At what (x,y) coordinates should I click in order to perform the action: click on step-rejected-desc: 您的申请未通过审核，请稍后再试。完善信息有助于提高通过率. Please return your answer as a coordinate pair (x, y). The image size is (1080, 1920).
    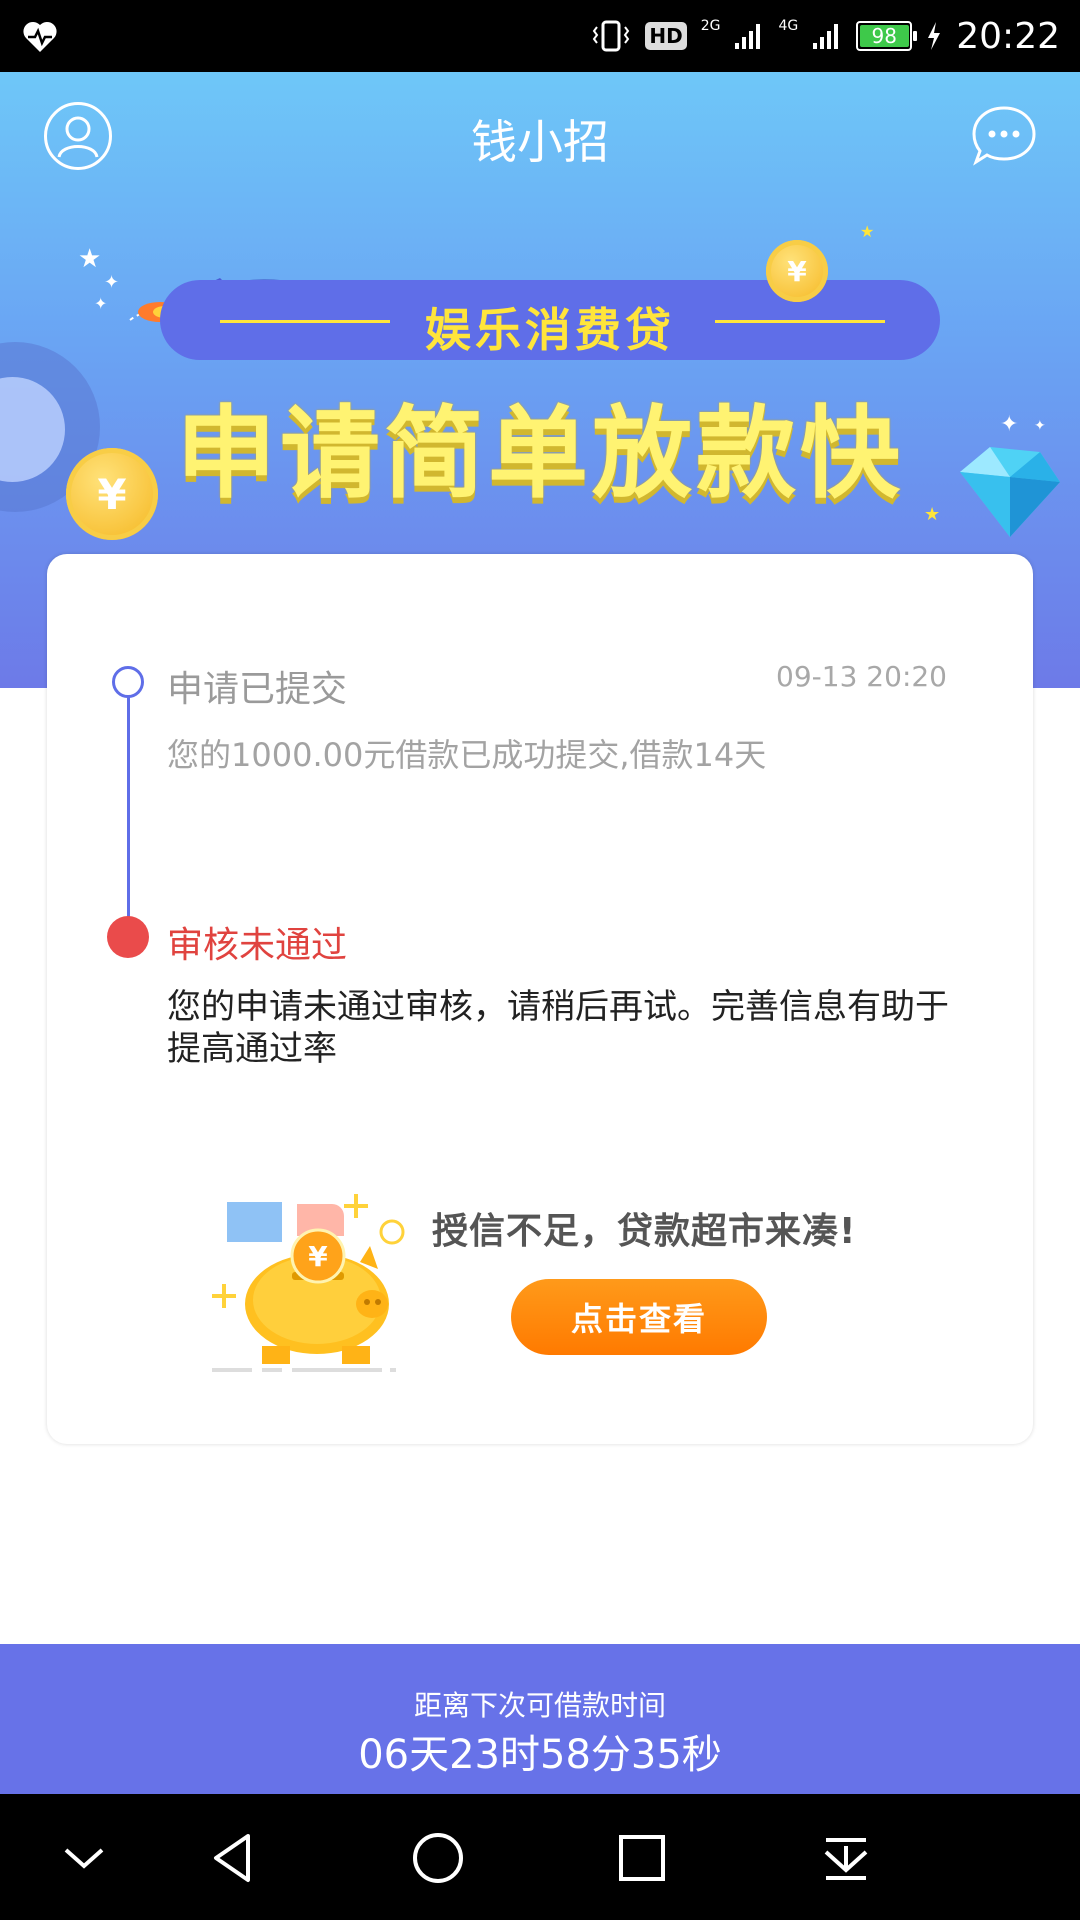
    Looking at the image, I should click on (558, 1028).